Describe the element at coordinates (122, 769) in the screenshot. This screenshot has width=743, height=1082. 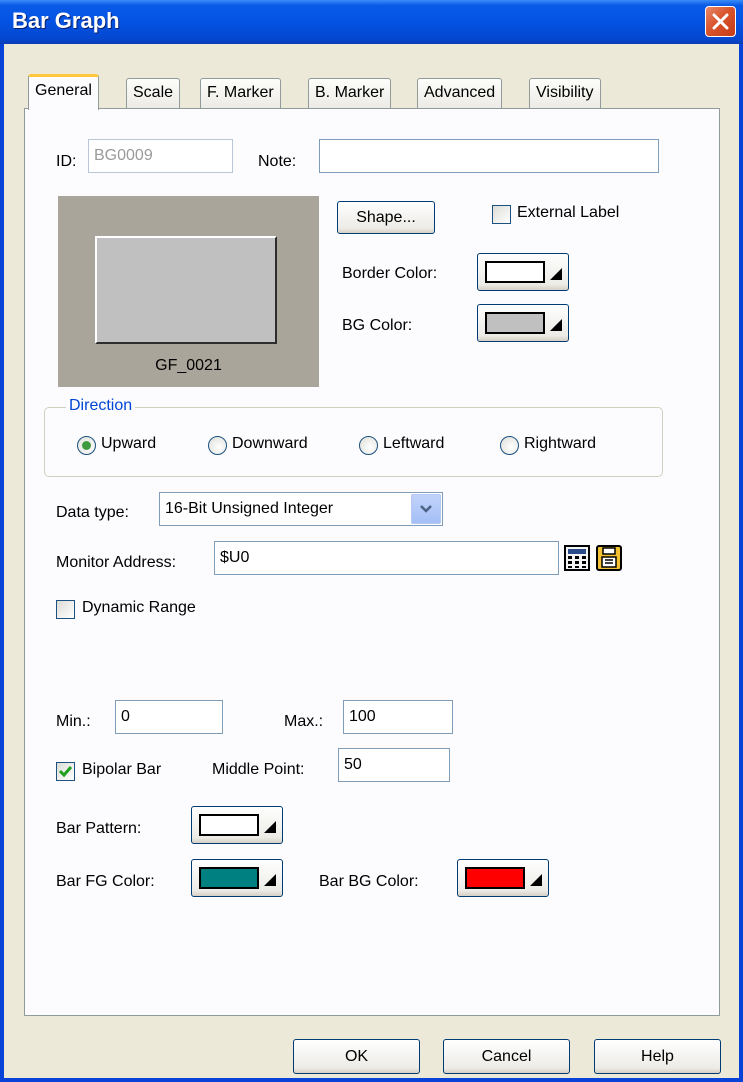
I see `bipolar-bar-label: Bipolar Bar` at that location.